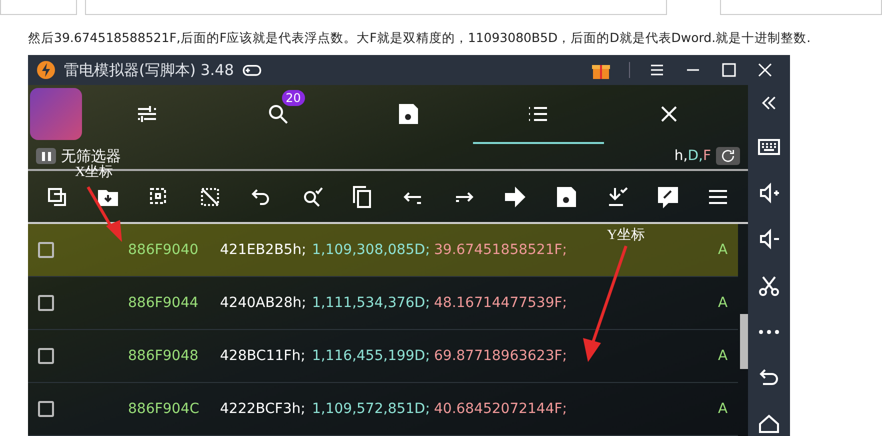 The image size is (882, 436). Describe the element at coordinates (501, 409) in the screenshot. I see `float-value: 40.68452072144F;` at that location.